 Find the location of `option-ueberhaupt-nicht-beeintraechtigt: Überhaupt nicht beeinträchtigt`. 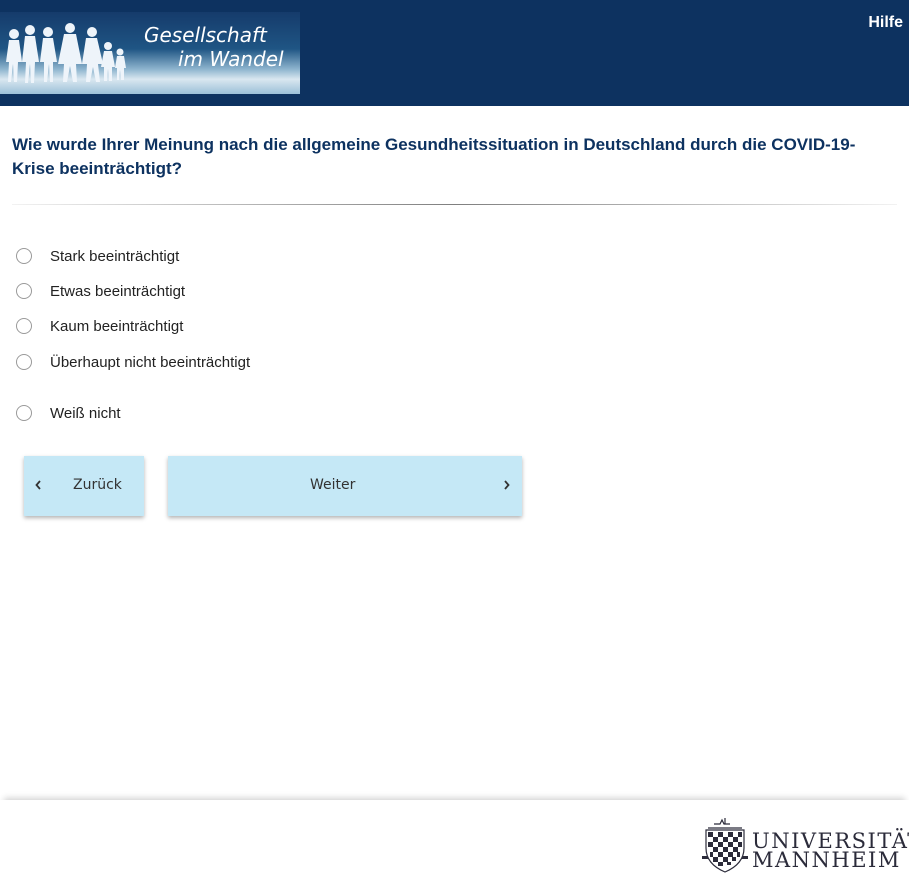

option-ueberhaupt-nicht-beeintraechtigt: Überhaupt nicht beeinträchtigt is located at coordinates (133, 362).